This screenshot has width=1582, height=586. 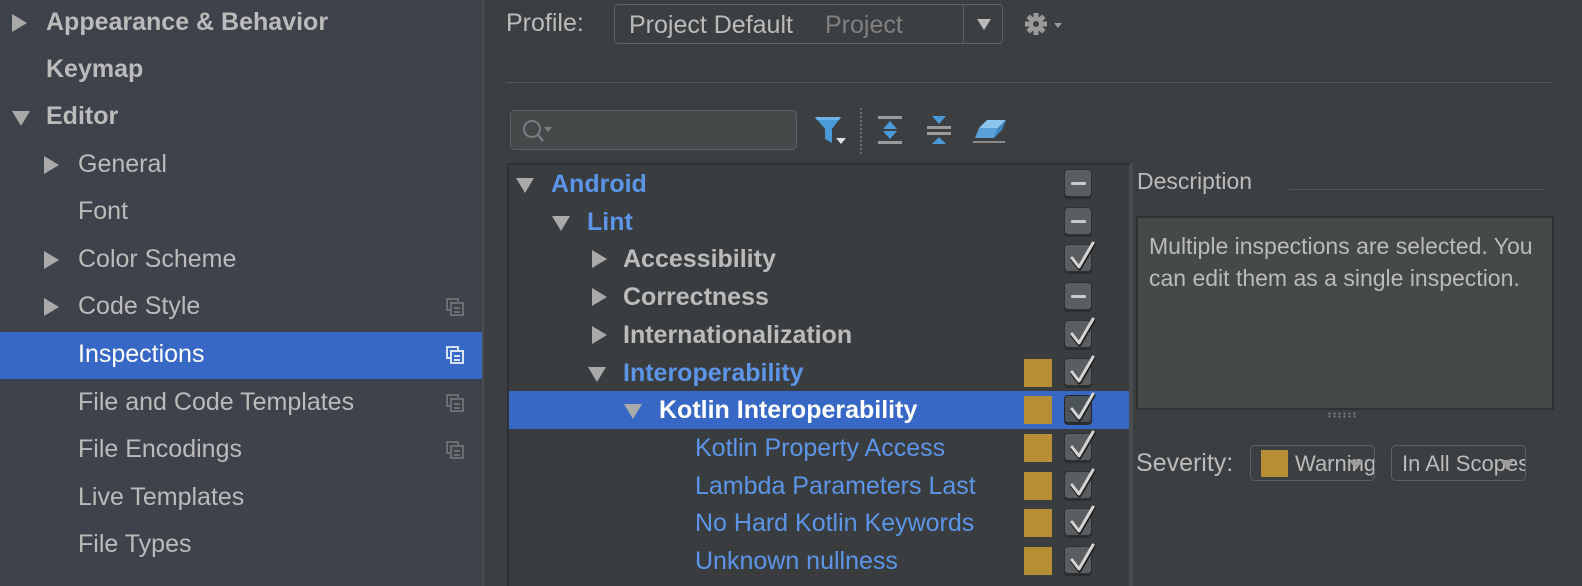 I want to click on resize-grip, so click(x=1342, y=415).